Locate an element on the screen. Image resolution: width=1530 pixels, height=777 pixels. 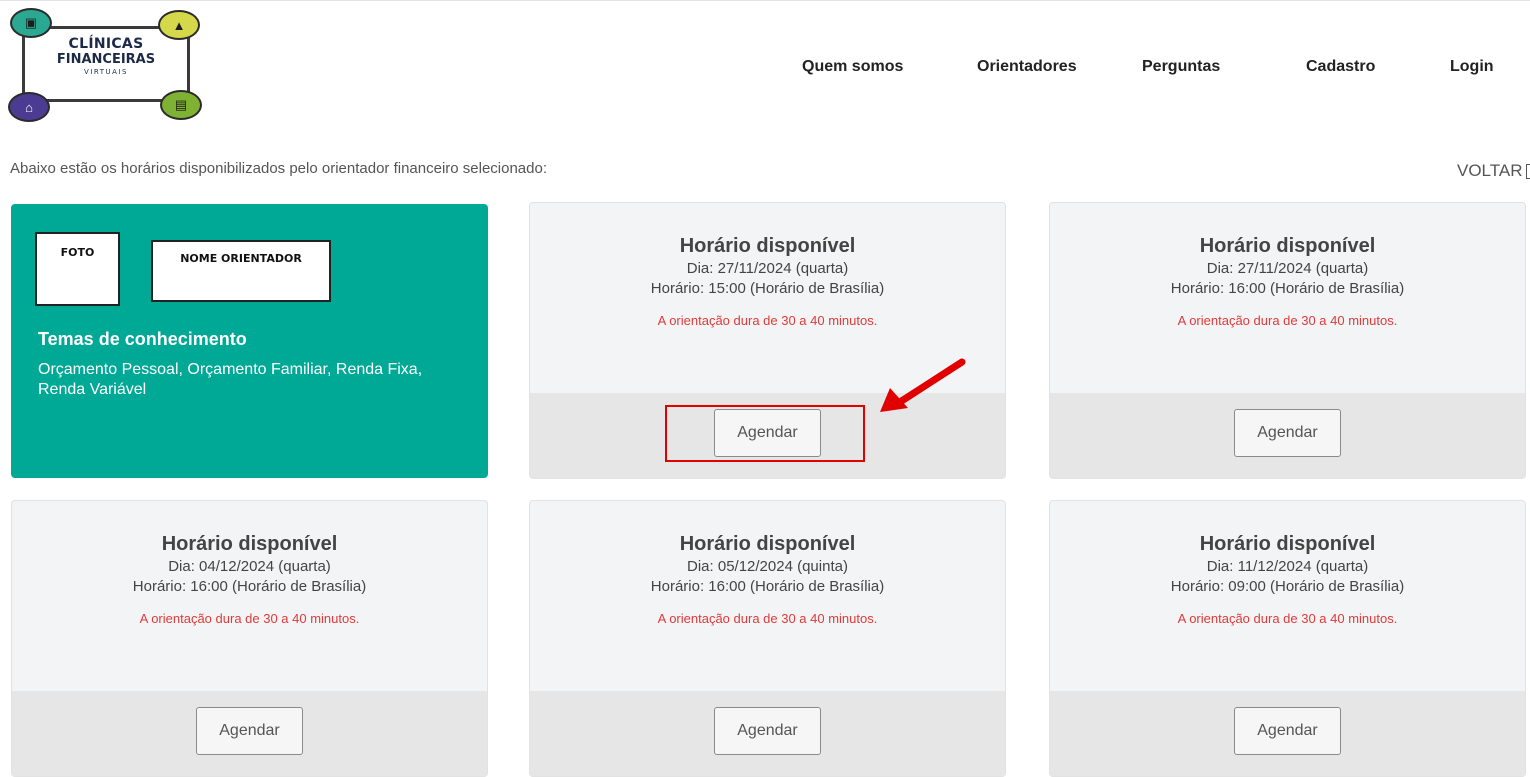
document-icon: ▤ is located at coordinates (181, 105).